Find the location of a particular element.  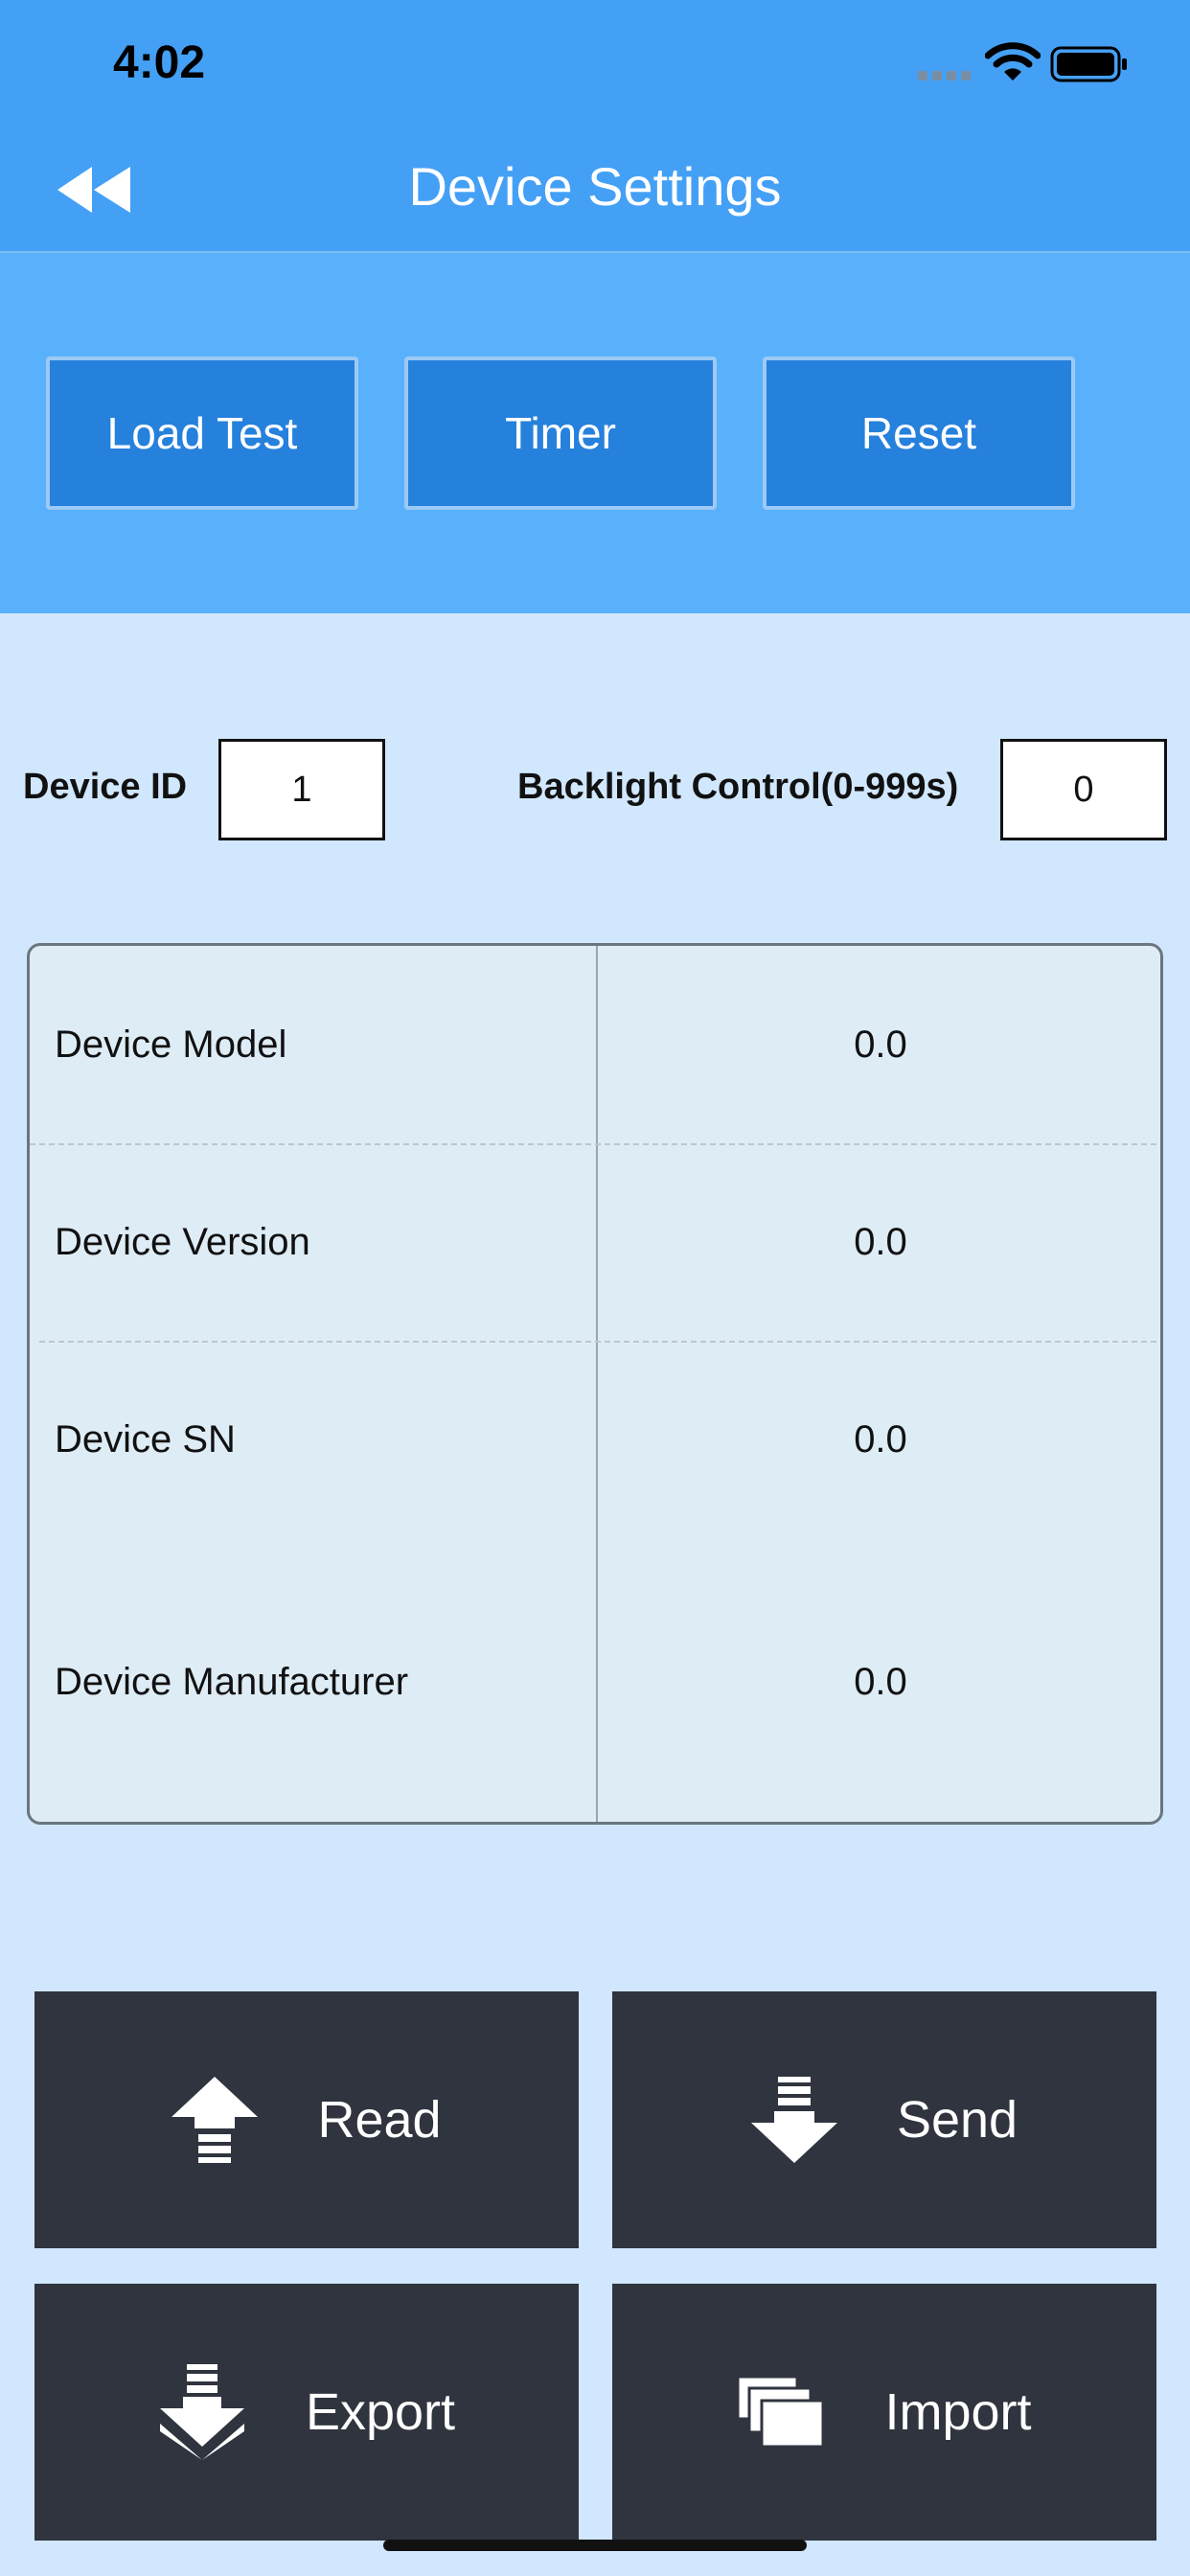

send-button-label: Send is located at coordinates (957, 2120).